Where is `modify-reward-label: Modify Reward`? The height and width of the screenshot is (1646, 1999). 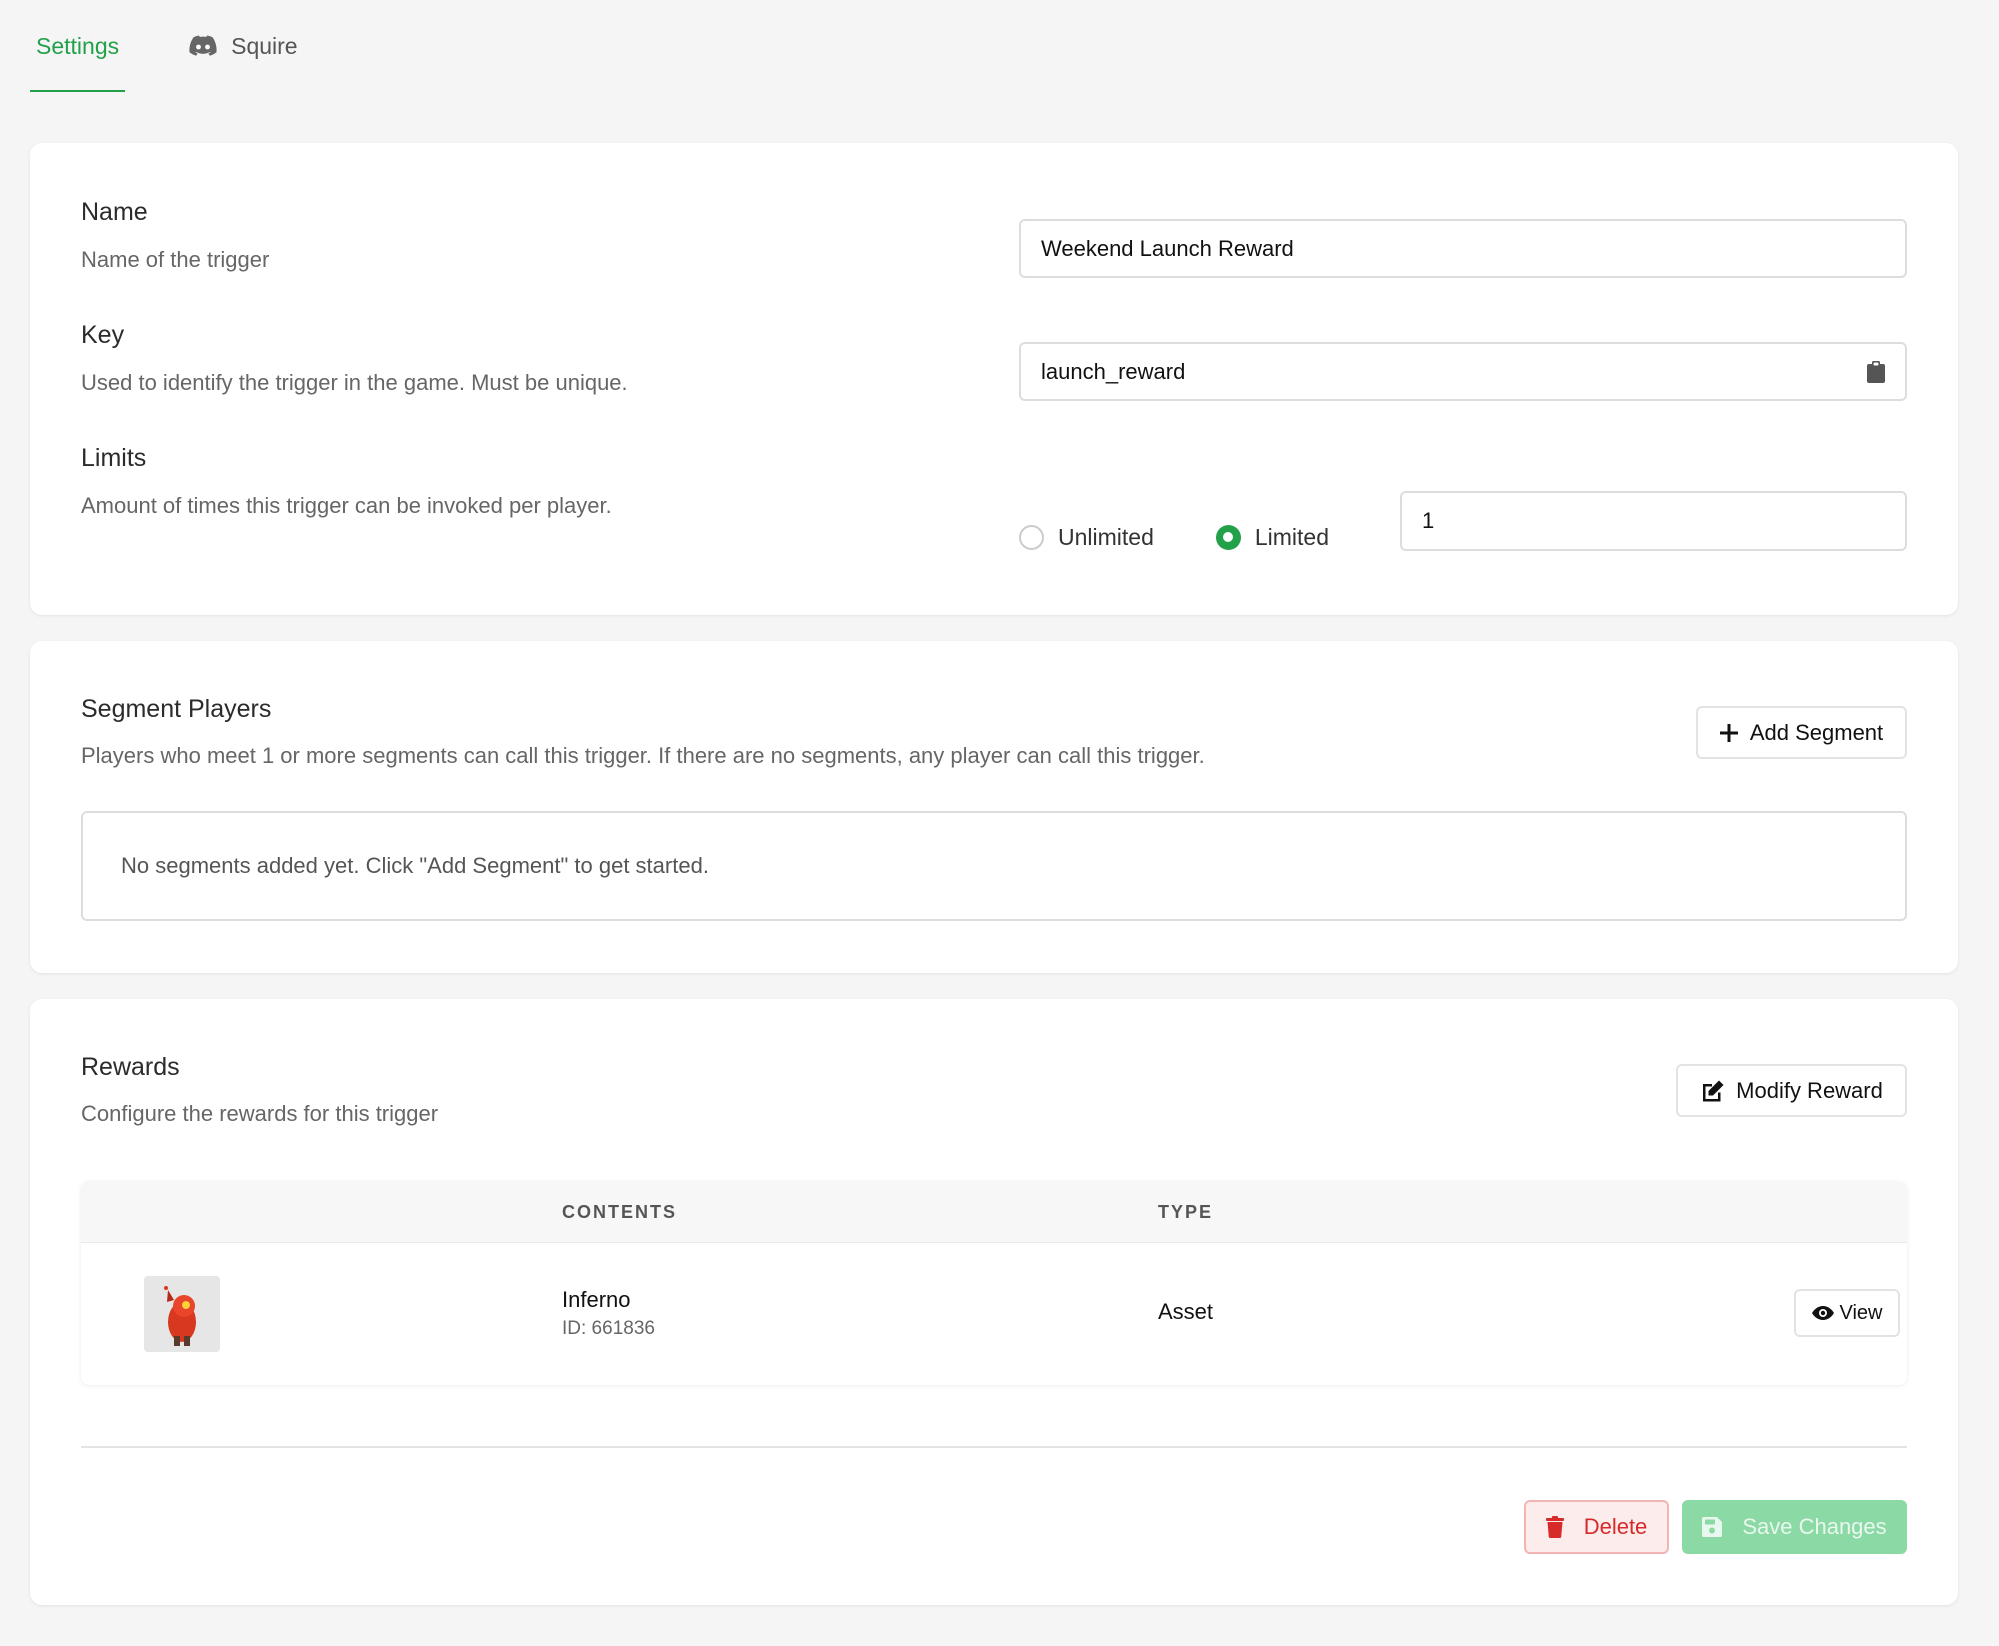 modify-reward-label: Modify Reward is located at coordinates (1809, 1090).